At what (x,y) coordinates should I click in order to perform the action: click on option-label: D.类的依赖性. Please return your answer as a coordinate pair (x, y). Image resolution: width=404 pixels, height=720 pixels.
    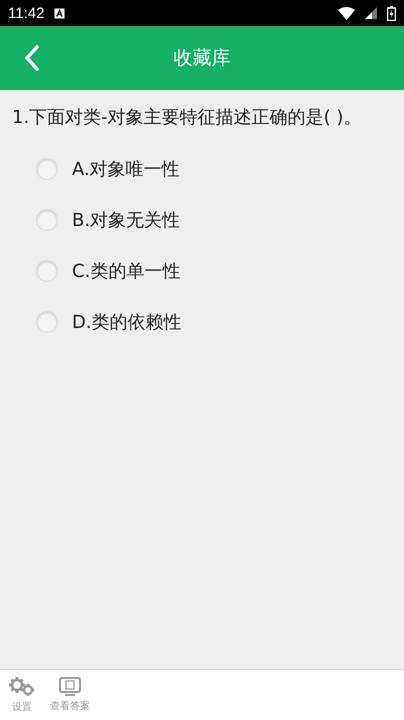
    Looking at the image, I should click on (127, 322).